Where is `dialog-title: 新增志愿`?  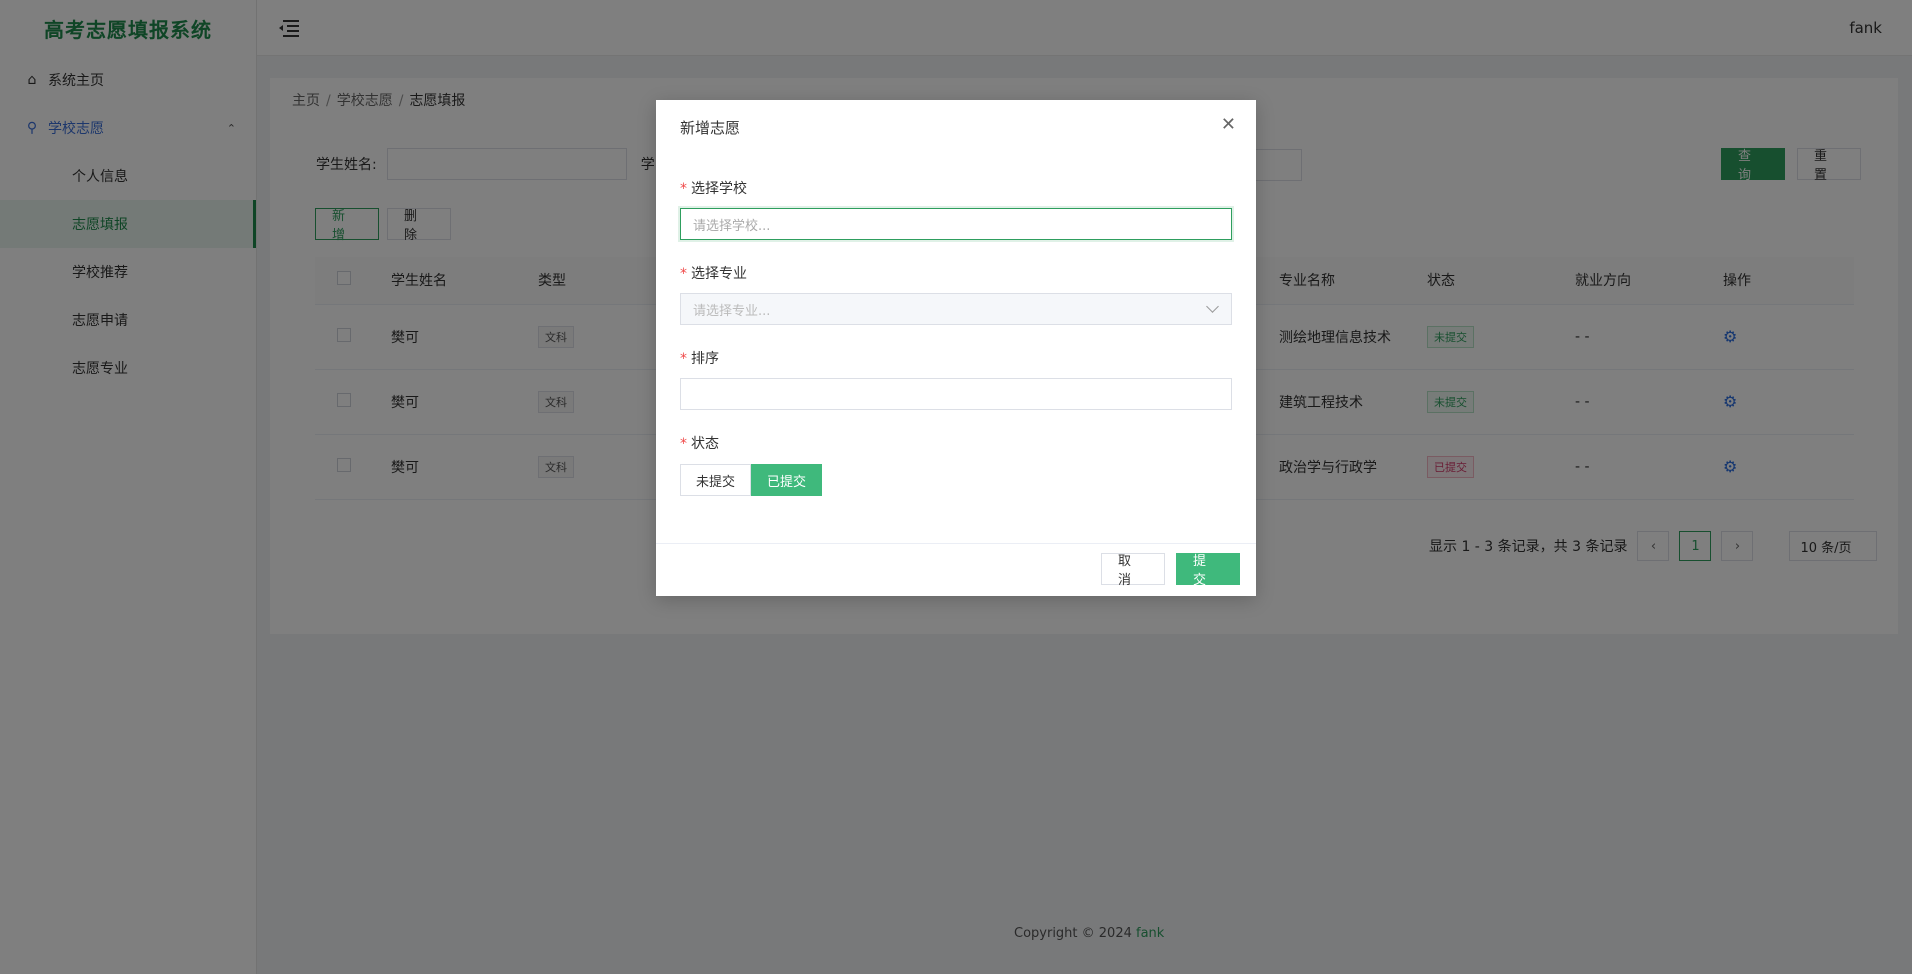 dialog-title: 新增志愿 is located at coordinates (710, 128).